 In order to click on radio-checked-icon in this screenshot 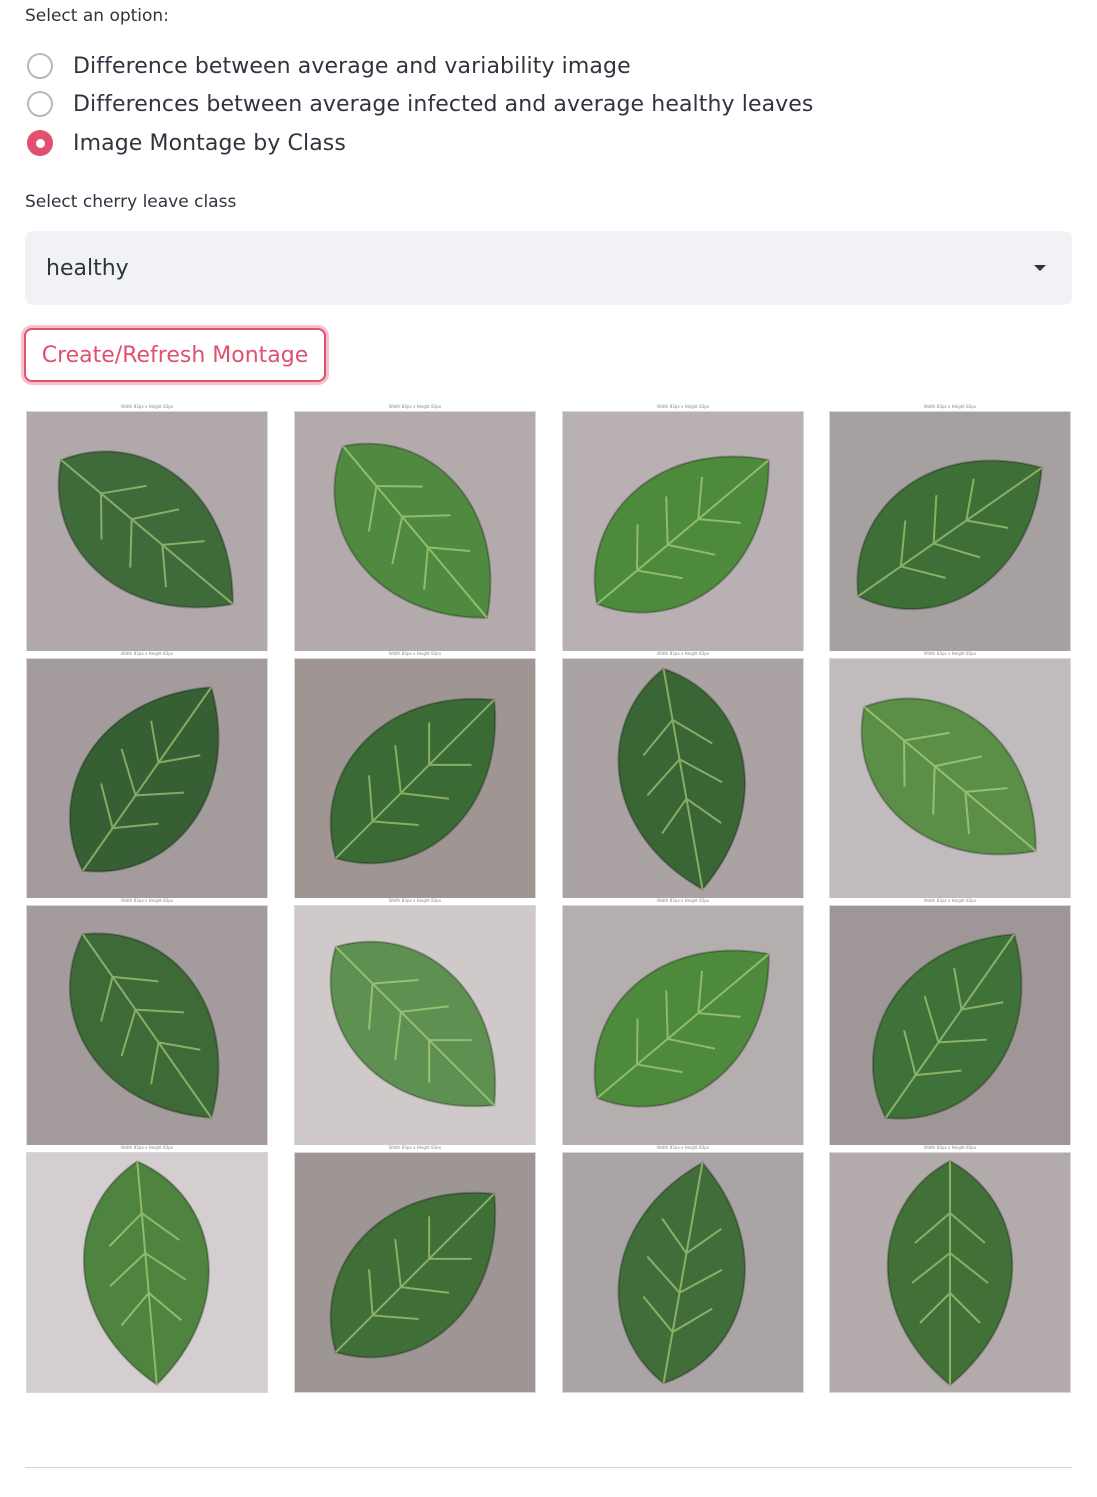, I will do `click(40, 143)`.